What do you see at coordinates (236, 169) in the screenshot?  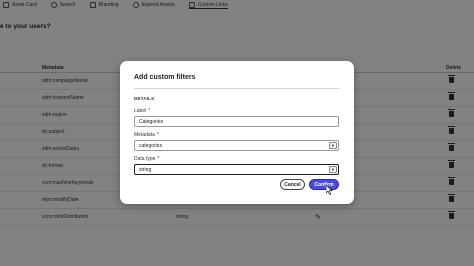 I see `datatype-select: string ▼` at bounding box center [236, 169].